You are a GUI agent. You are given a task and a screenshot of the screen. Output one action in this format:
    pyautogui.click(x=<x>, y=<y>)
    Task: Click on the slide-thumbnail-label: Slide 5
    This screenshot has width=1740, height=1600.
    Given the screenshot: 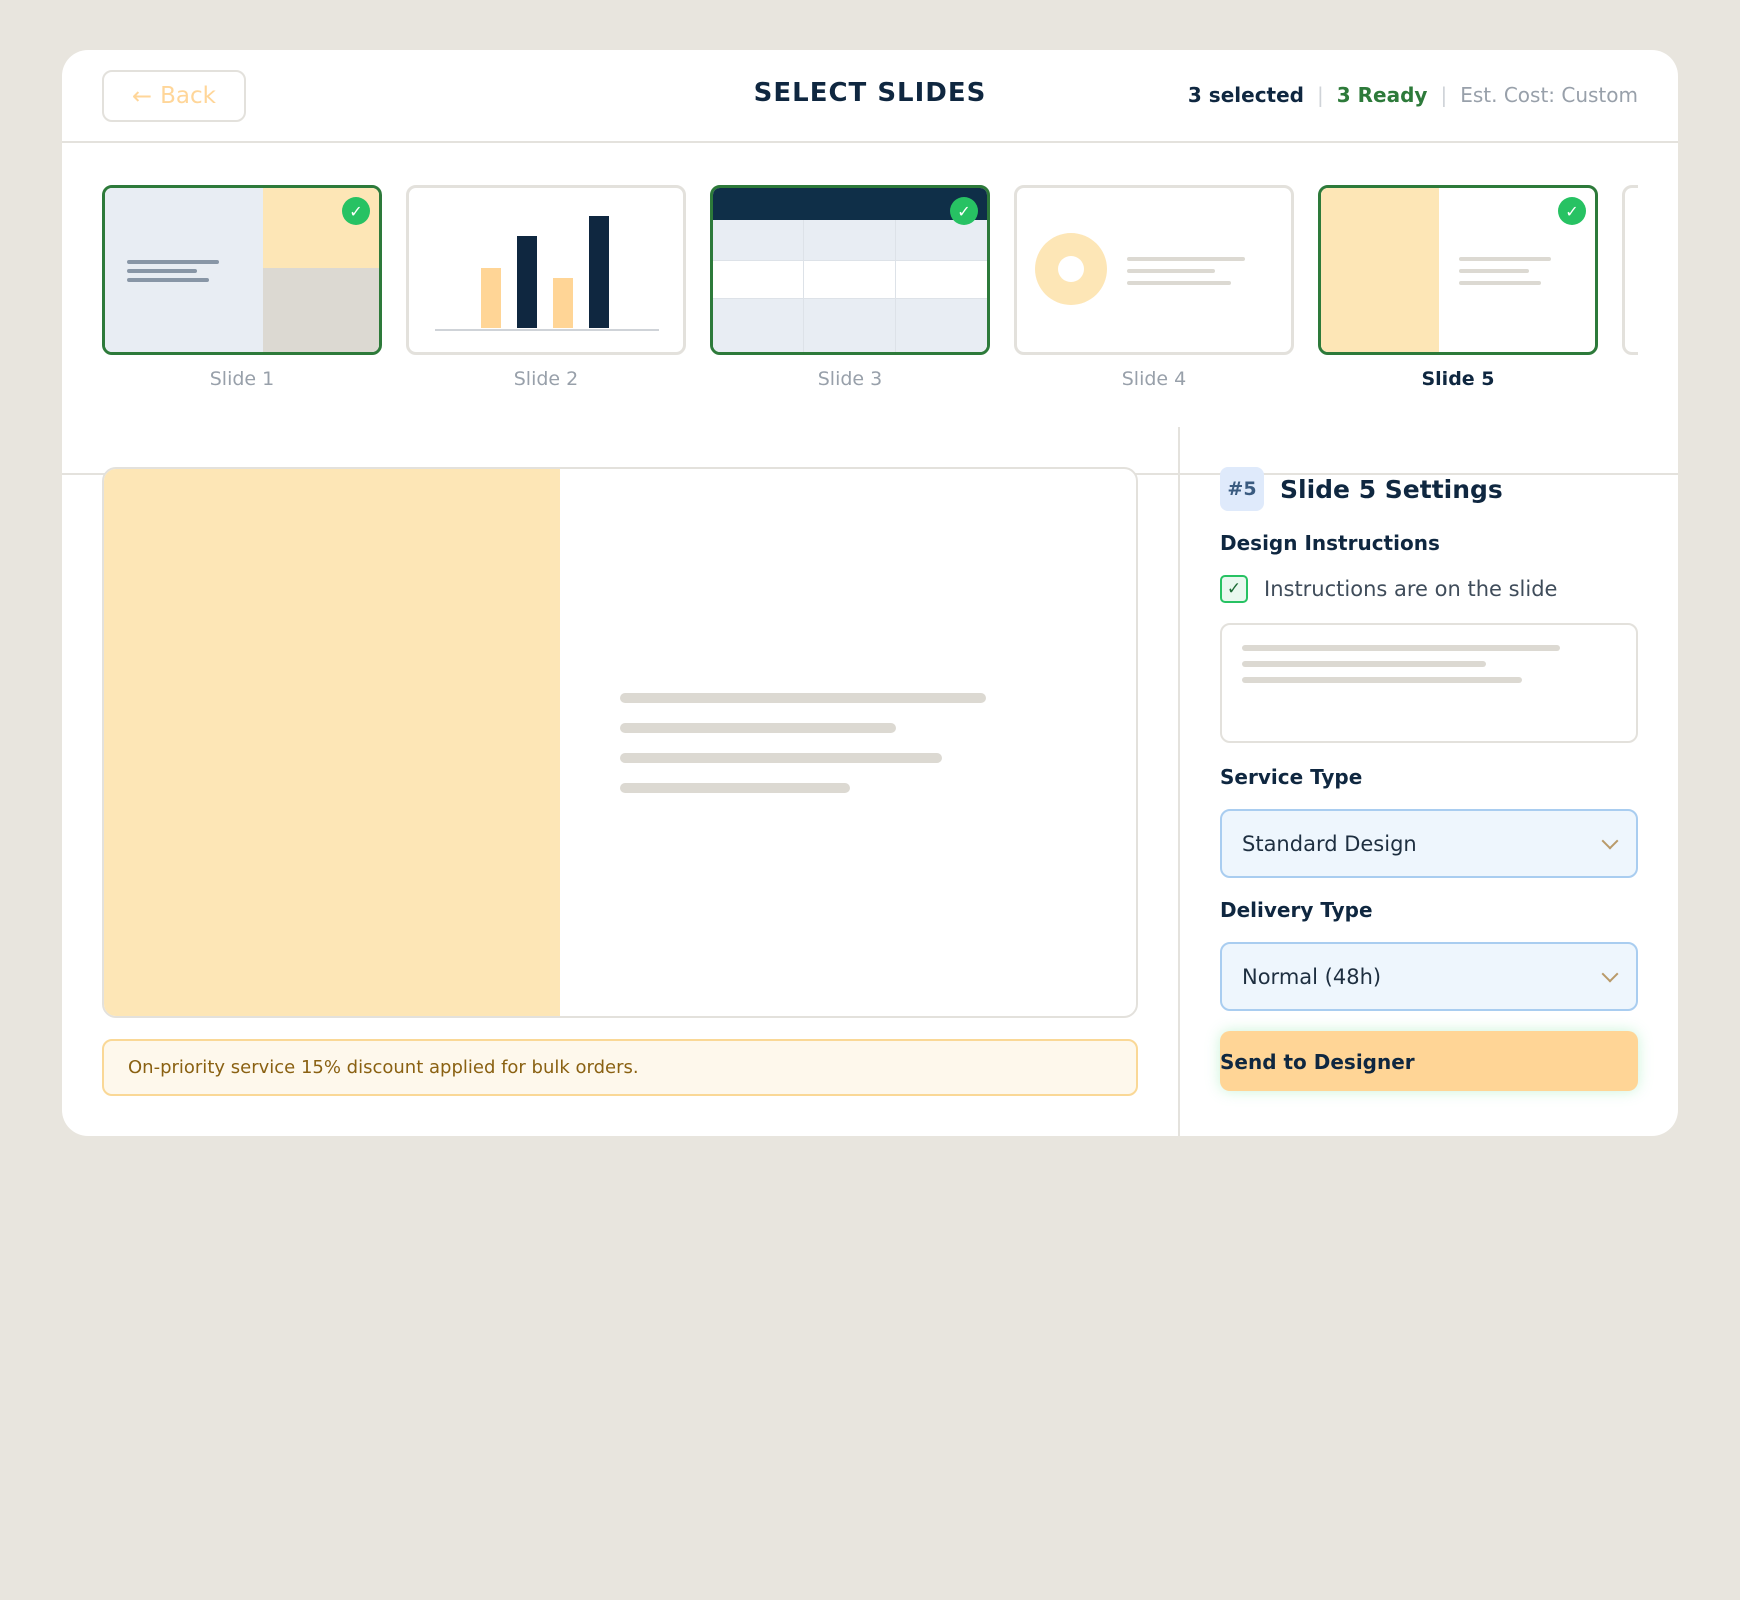 What is the action you would take?
    pyautogui.click(x=1458, y=379)
    